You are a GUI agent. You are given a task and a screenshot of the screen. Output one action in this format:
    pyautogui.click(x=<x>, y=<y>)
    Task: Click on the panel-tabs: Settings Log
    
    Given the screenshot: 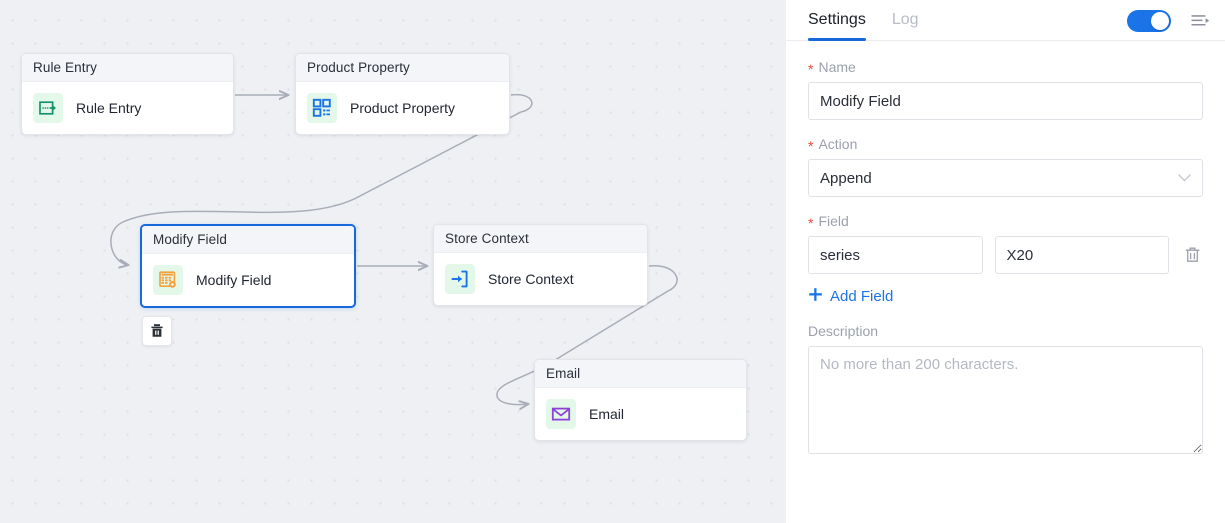 What is the action you would take?
    pyautogui.click(x=1005, y=20)
    